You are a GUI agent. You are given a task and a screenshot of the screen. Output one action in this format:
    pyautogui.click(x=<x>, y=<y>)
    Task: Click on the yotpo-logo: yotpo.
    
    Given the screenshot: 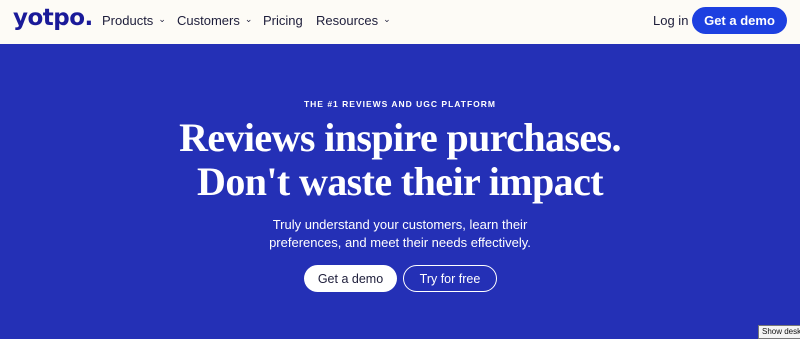 What is the action you would take?
    pyautogui.click(x=53, y=18)
    